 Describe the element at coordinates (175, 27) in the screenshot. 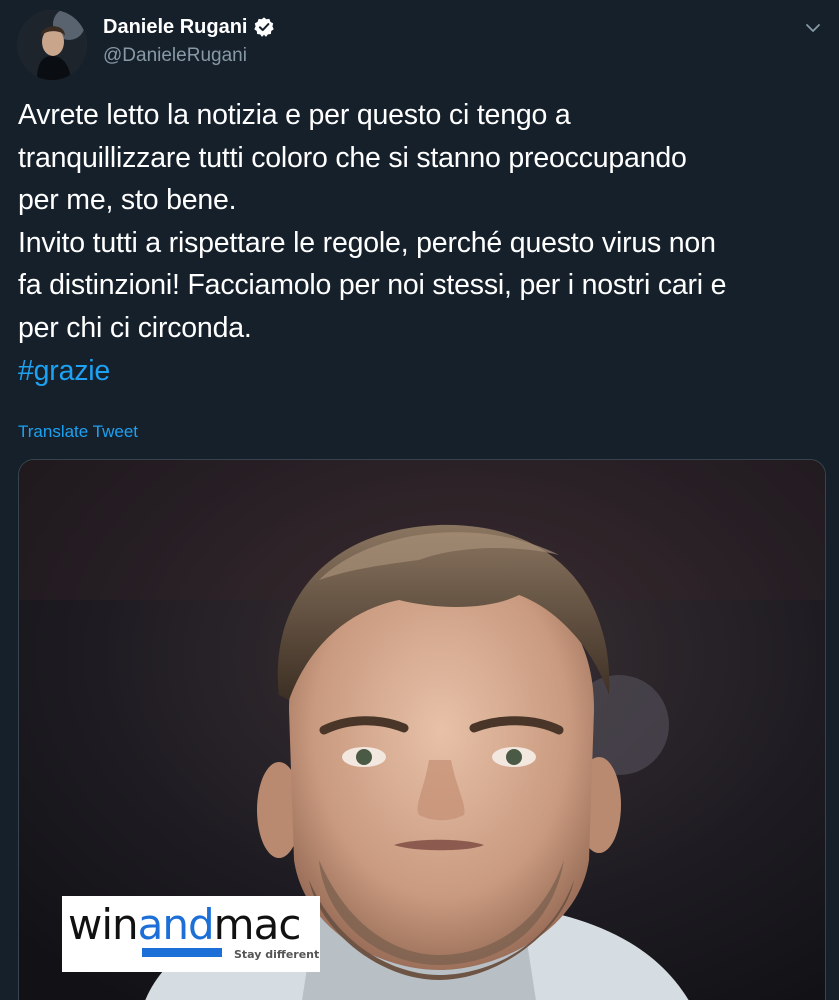

I see `author-display-name: Daniele Rugani` at that location.